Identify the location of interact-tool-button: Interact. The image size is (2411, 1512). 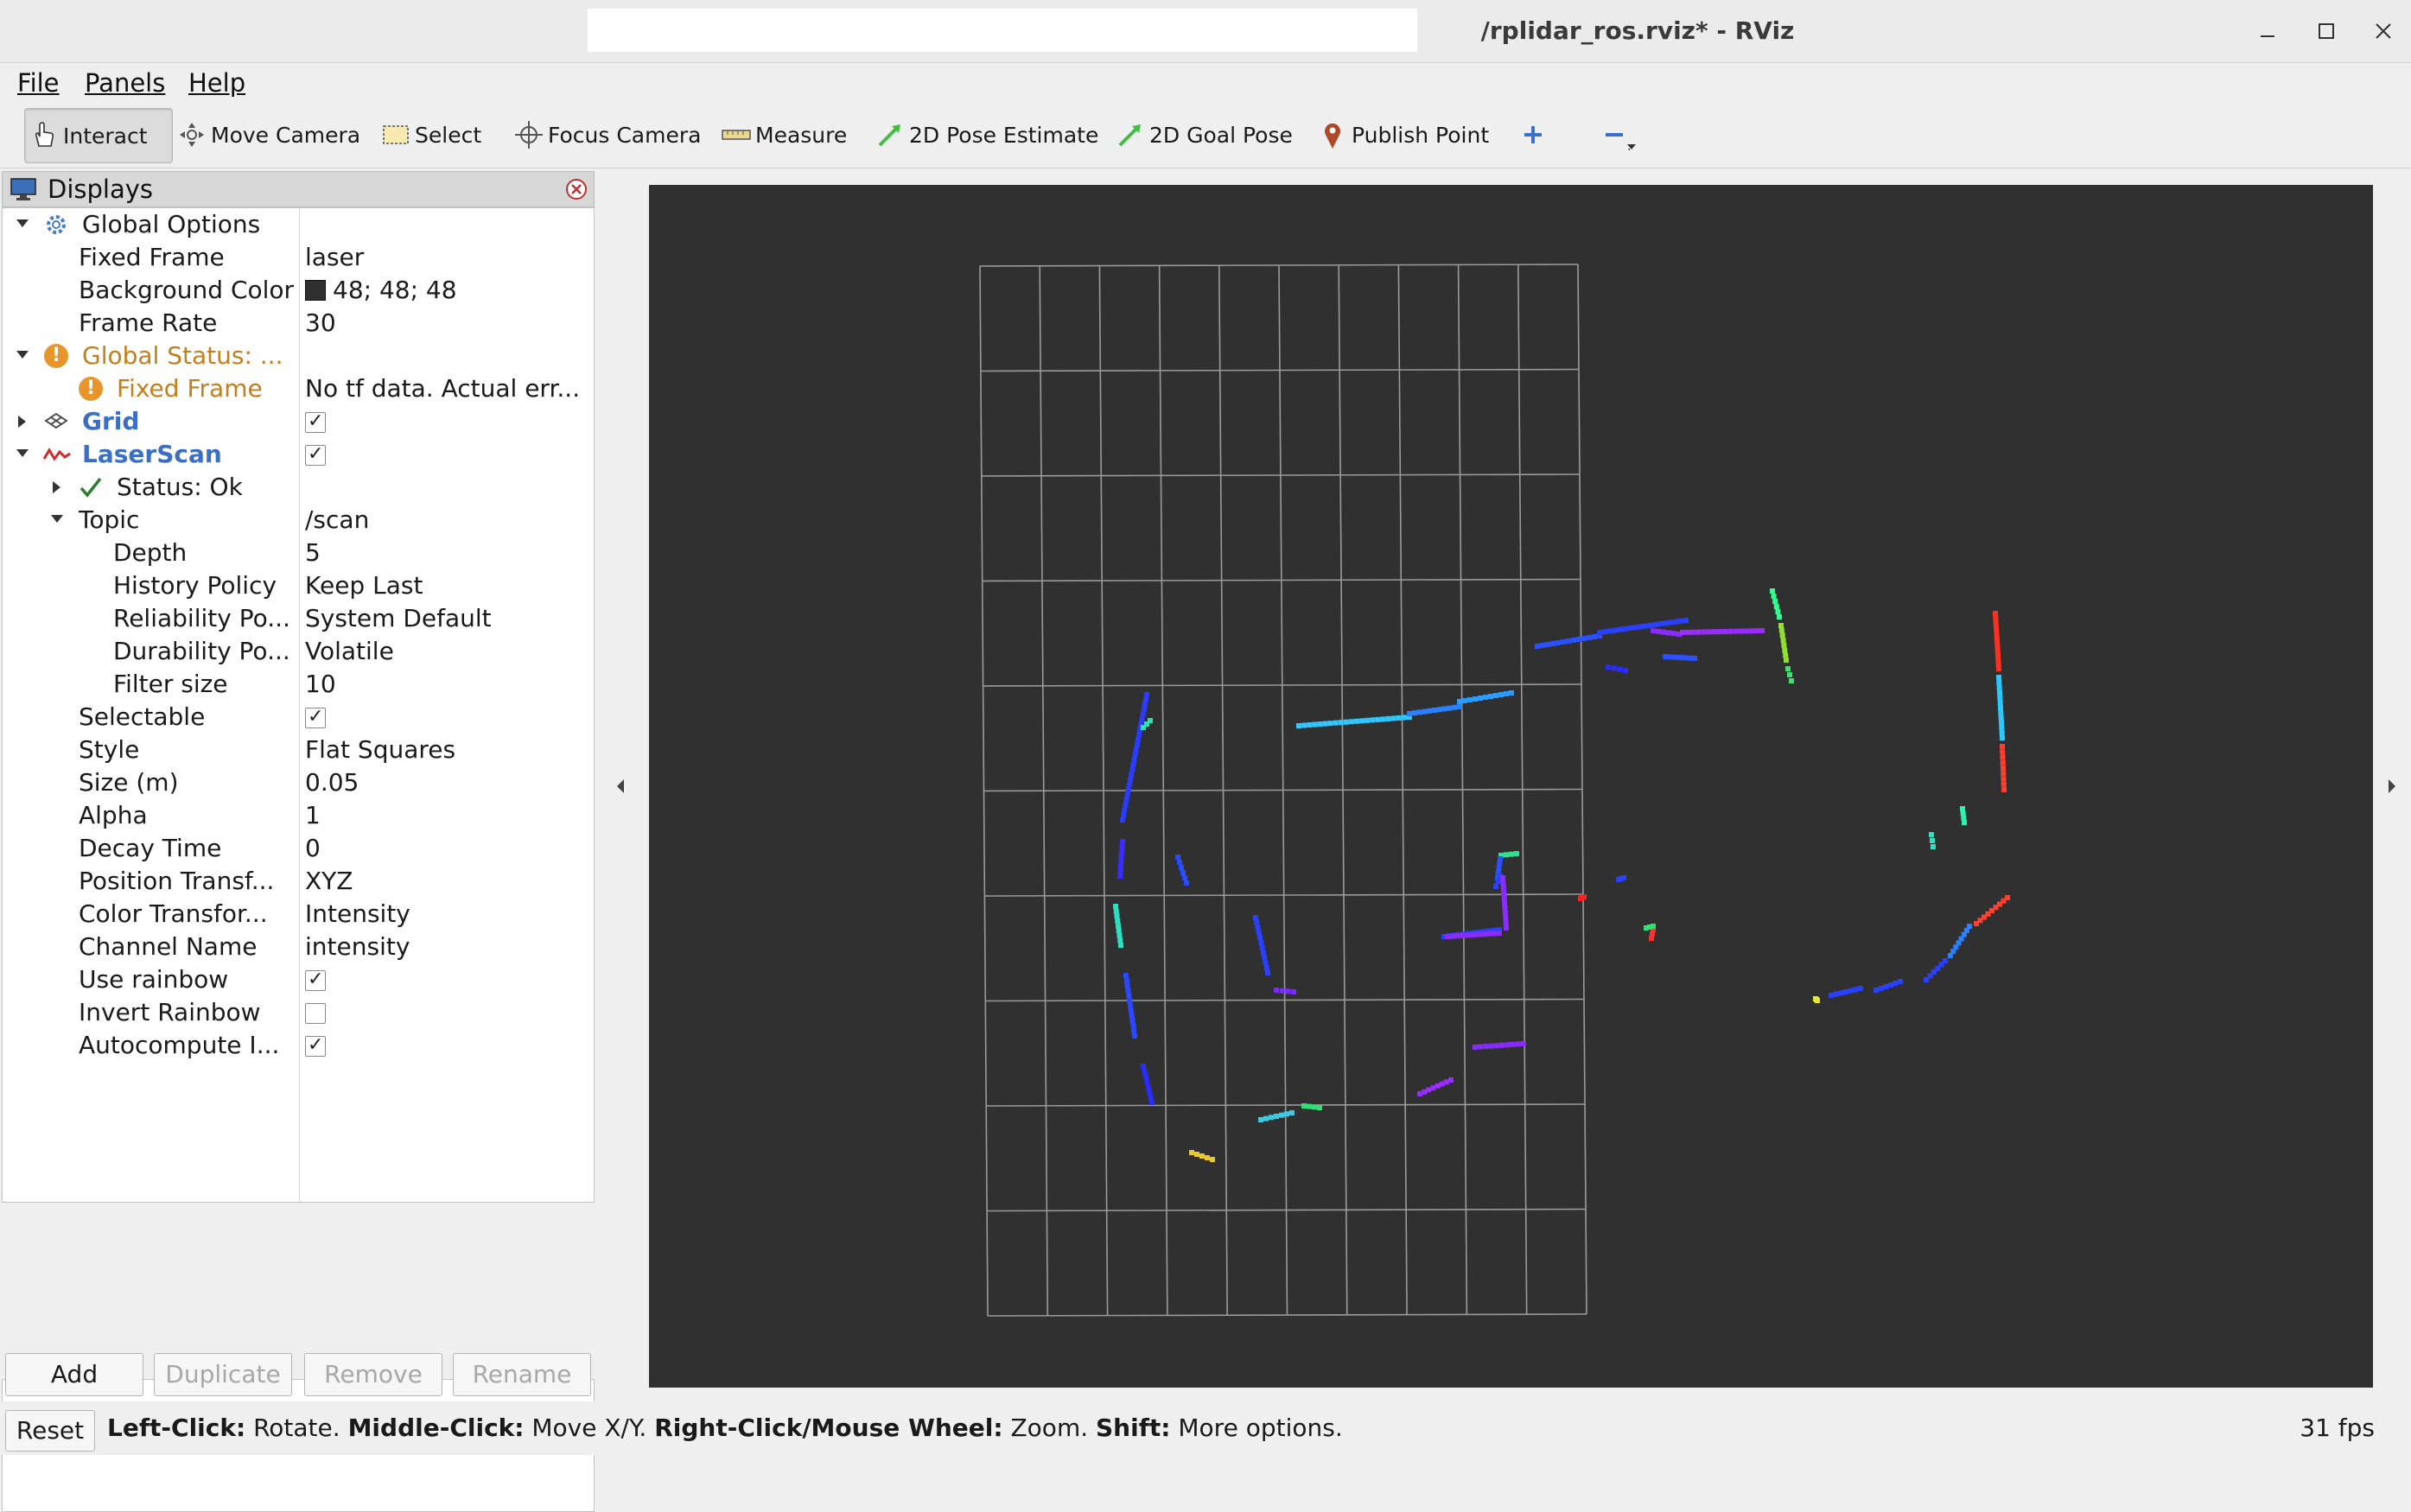
(98, 135).